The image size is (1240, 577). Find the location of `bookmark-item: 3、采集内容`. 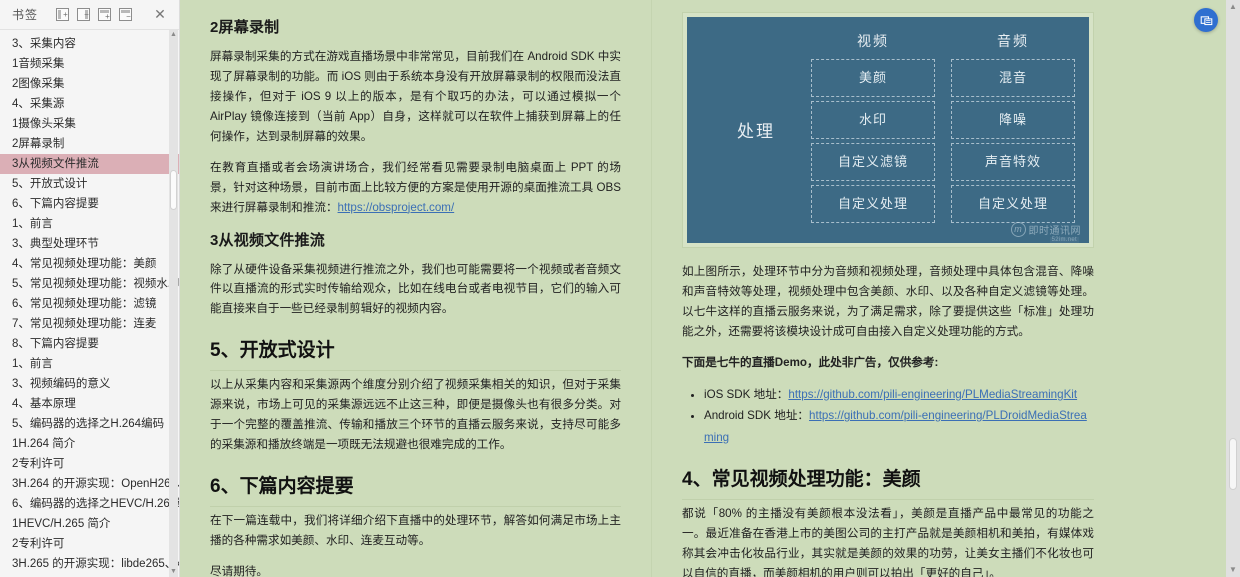

bookmark-item: 3、采集内容 is located at coordinates (89, 44).